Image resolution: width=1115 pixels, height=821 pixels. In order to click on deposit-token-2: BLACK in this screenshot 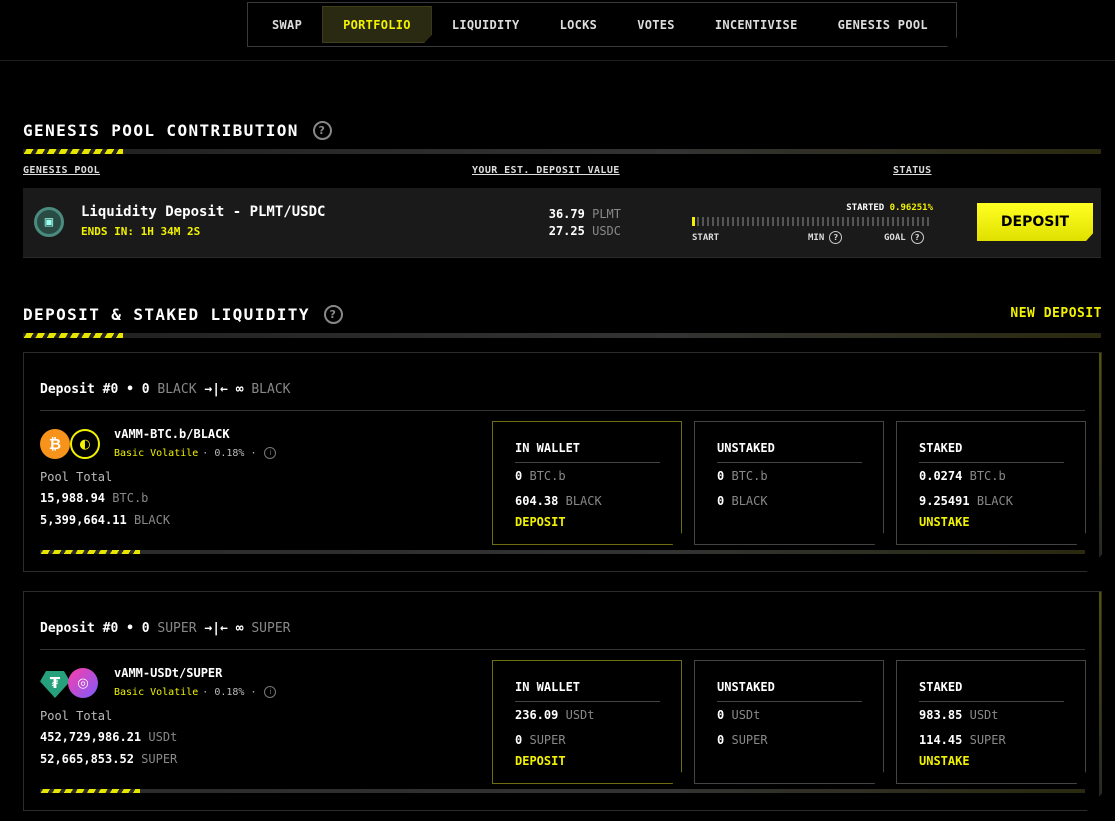, I will do `click(271, 389)`.